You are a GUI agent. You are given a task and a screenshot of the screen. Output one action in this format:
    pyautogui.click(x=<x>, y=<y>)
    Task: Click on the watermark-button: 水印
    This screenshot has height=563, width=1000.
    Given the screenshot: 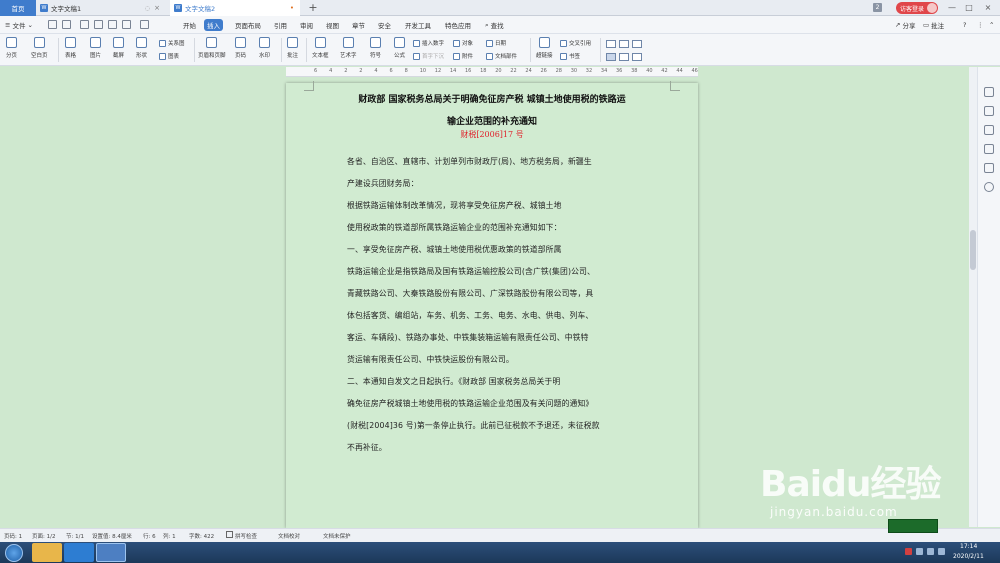 What is the action you would take?
    pyautogui.click(x=264, y=48)
    